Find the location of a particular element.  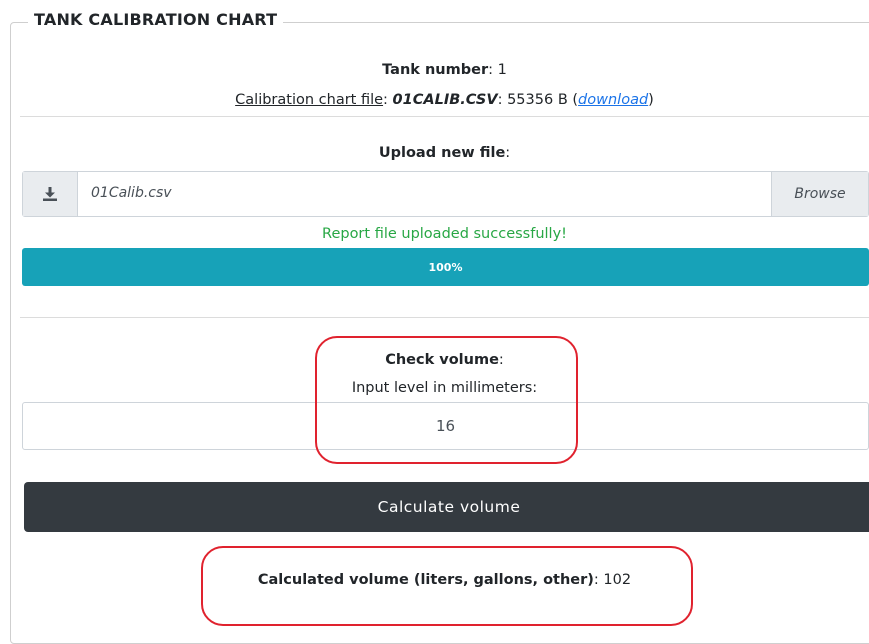

tank-number-label: Tank number is located at coordinates (435, 70).